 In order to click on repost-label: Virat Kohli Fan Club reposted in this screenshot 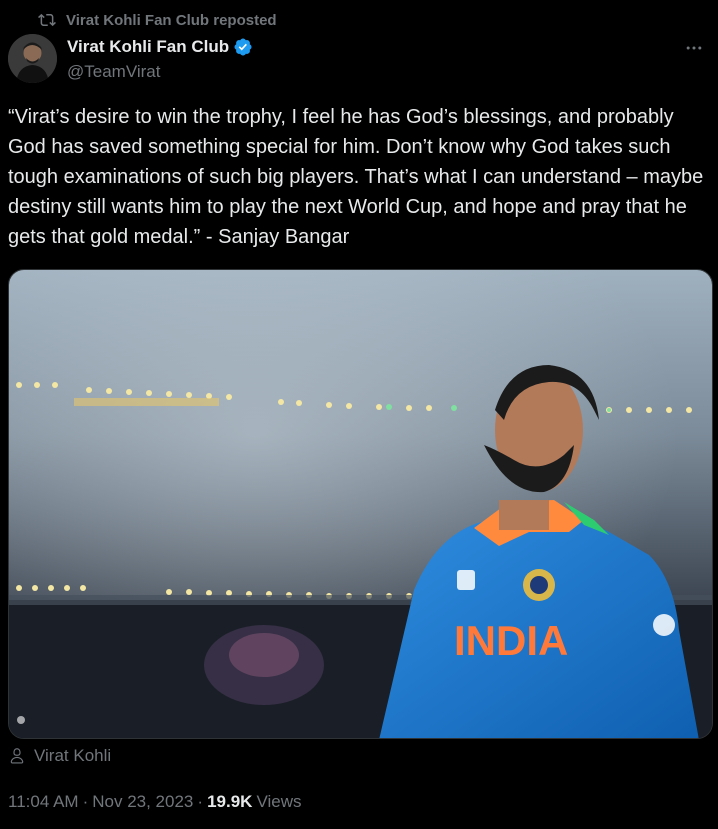, I will do `click(171, 20)`.